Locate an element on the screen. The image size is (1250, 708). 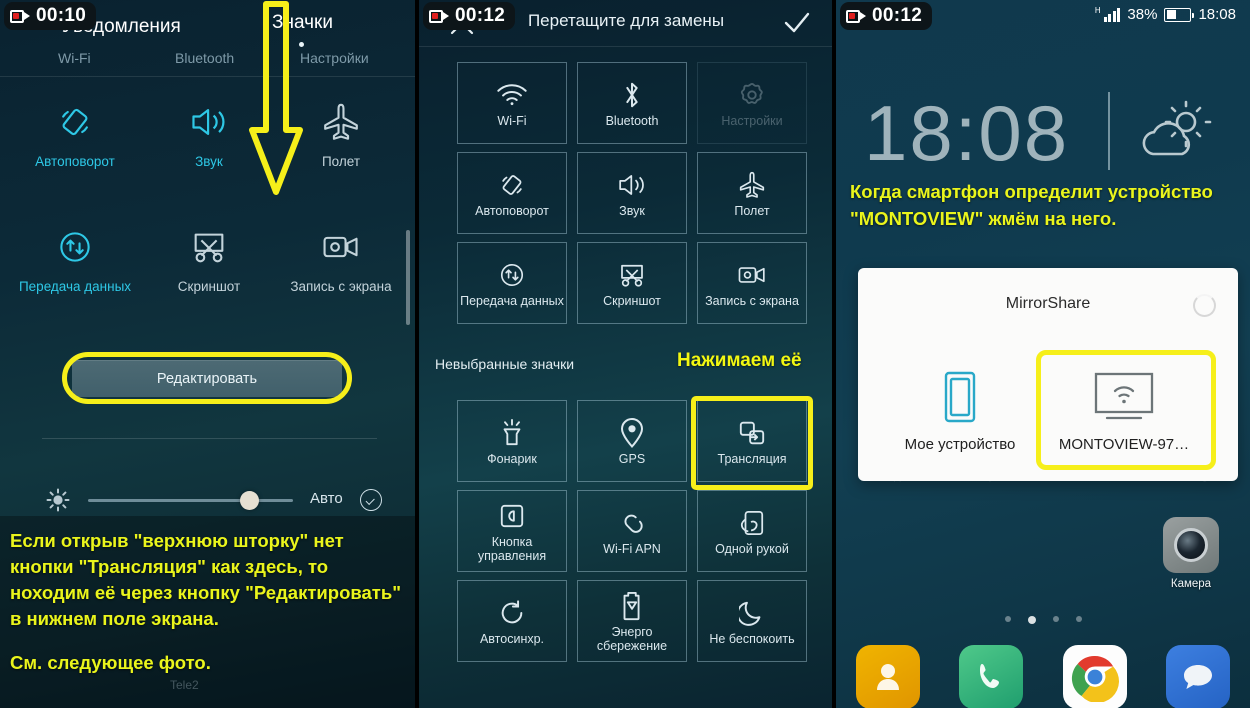
mirrorshare-title: MirrorShare is located at coordinates (1048, 303).